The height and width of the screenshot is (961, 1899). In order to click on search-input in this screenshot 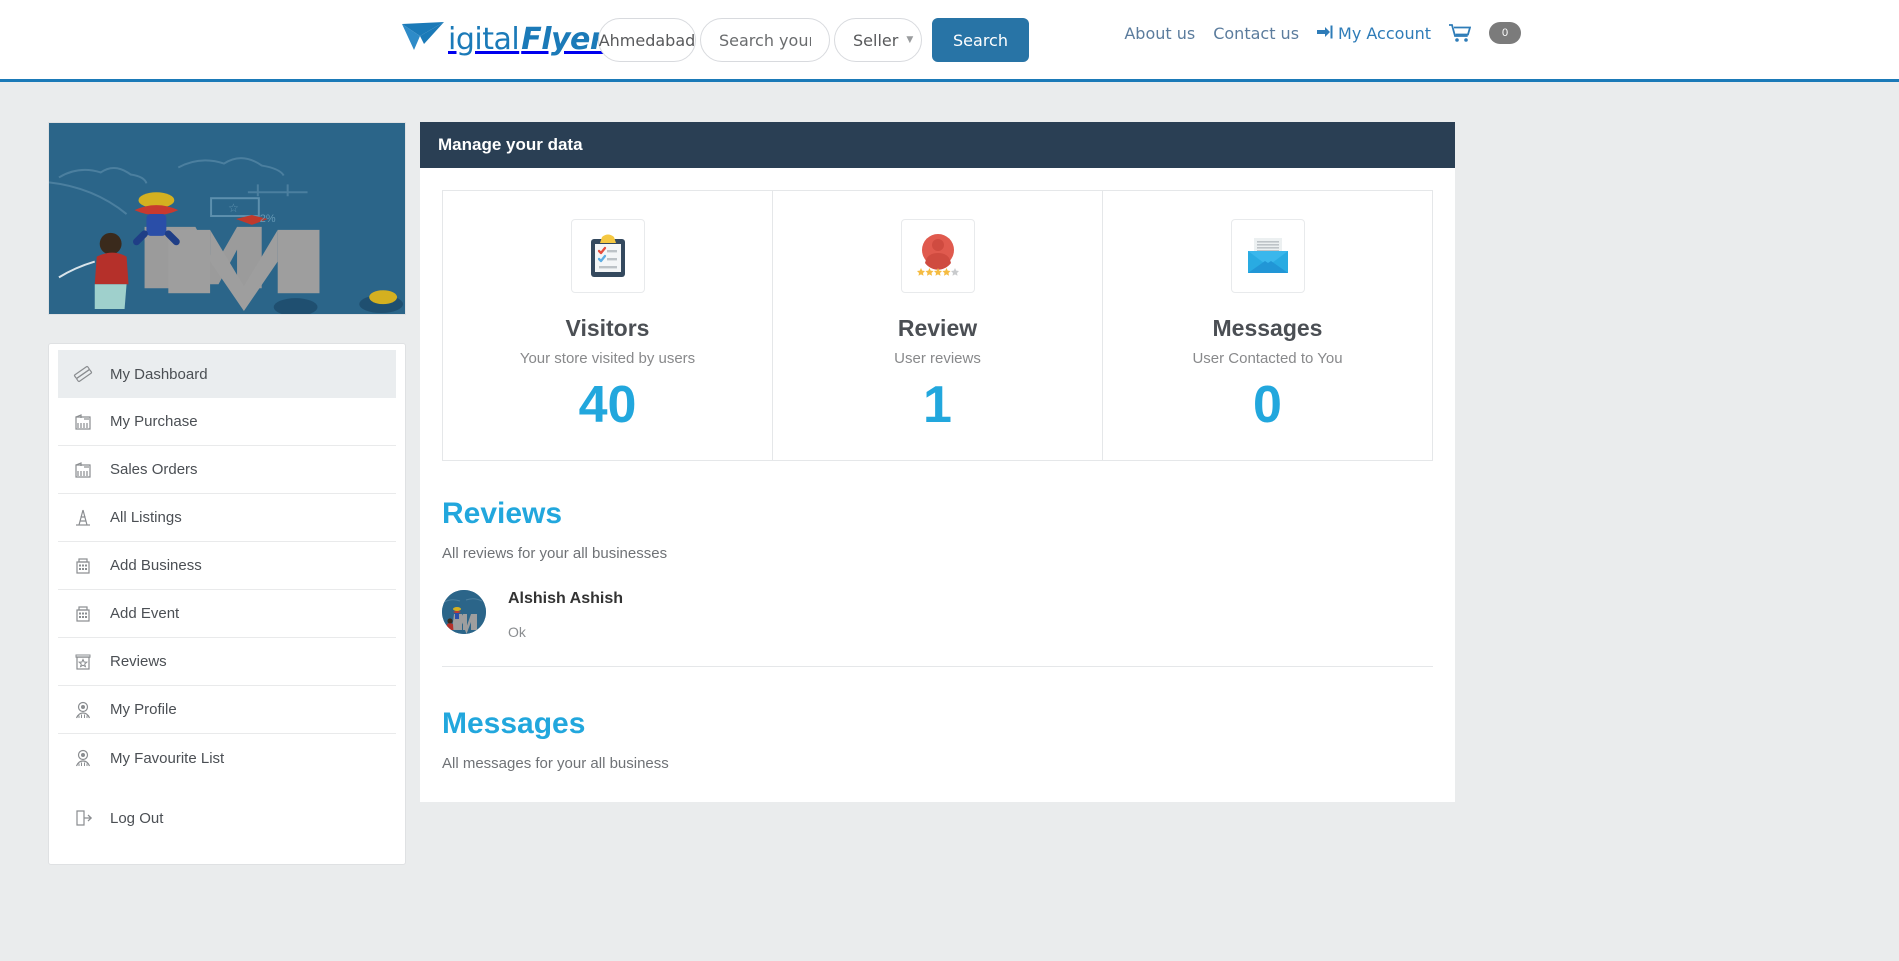, I will do `click(765, 40)`.